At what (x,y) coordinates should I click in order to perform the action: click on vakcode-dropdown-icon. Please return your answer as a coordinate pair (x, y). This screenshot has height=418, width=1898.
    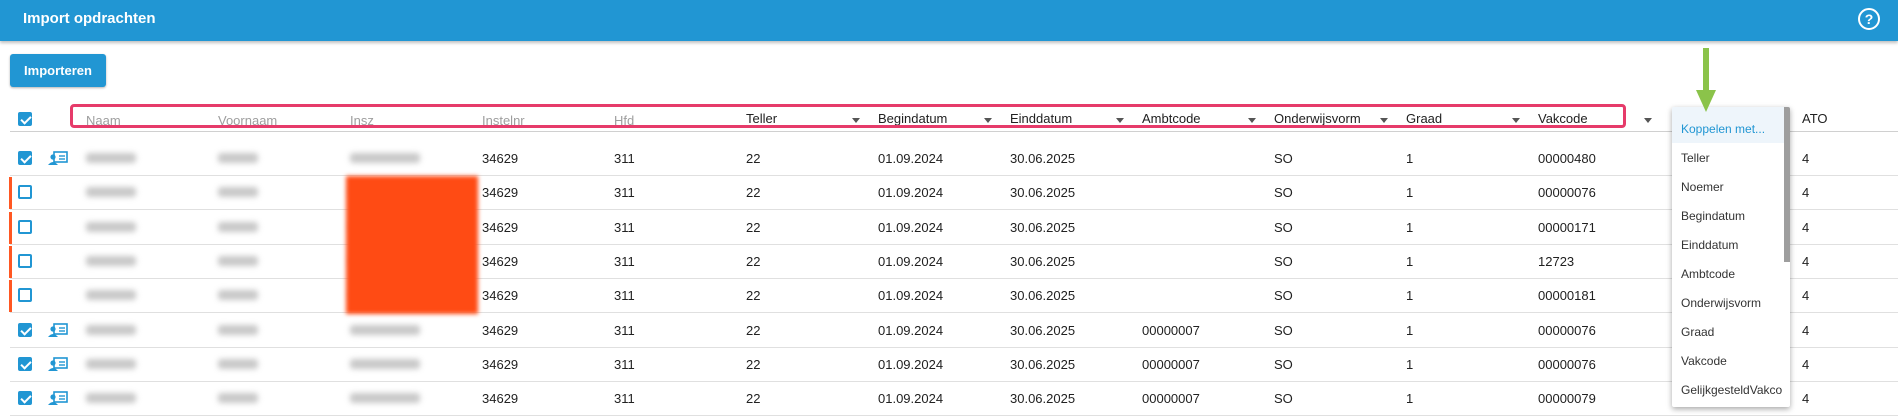
    Looking at the image, I should click on (1648, 120).